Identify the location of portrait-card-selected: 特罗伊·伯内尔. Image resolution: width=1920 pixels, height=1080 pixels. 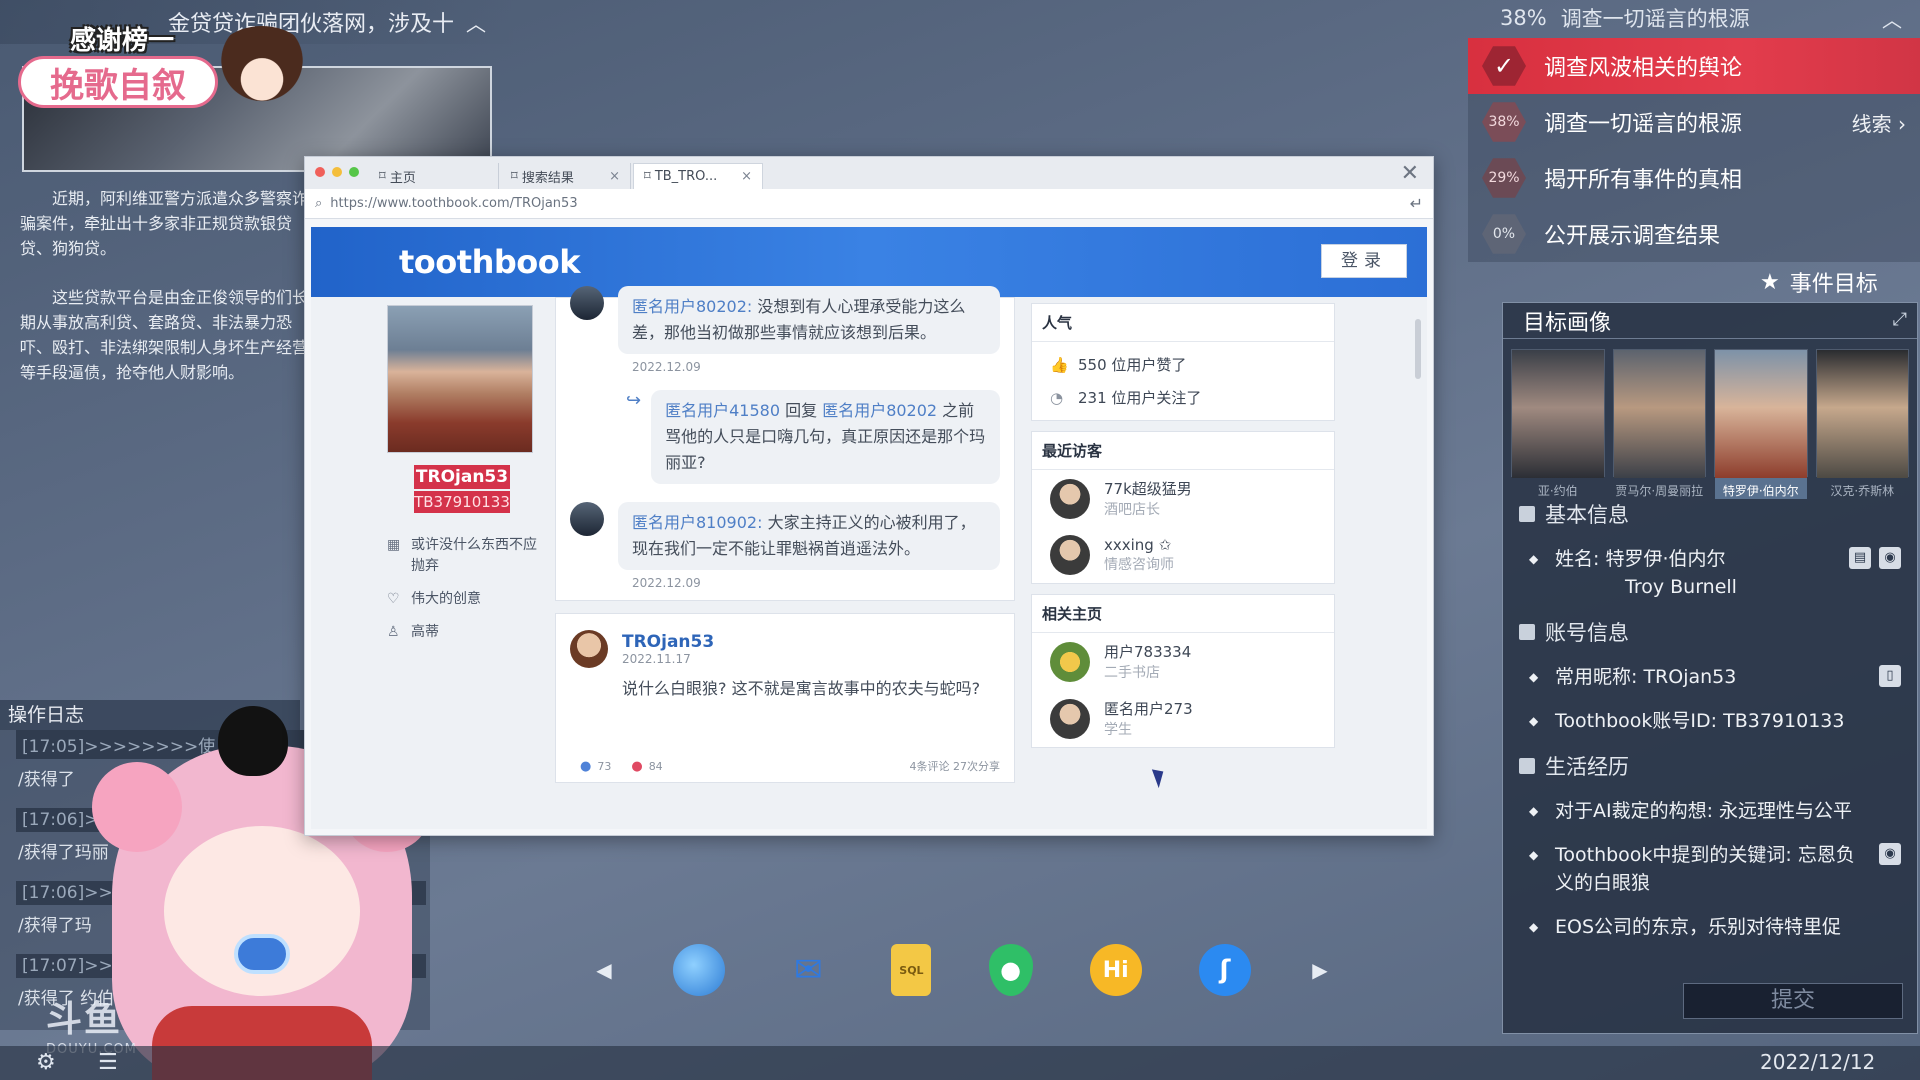
(1761, 424).